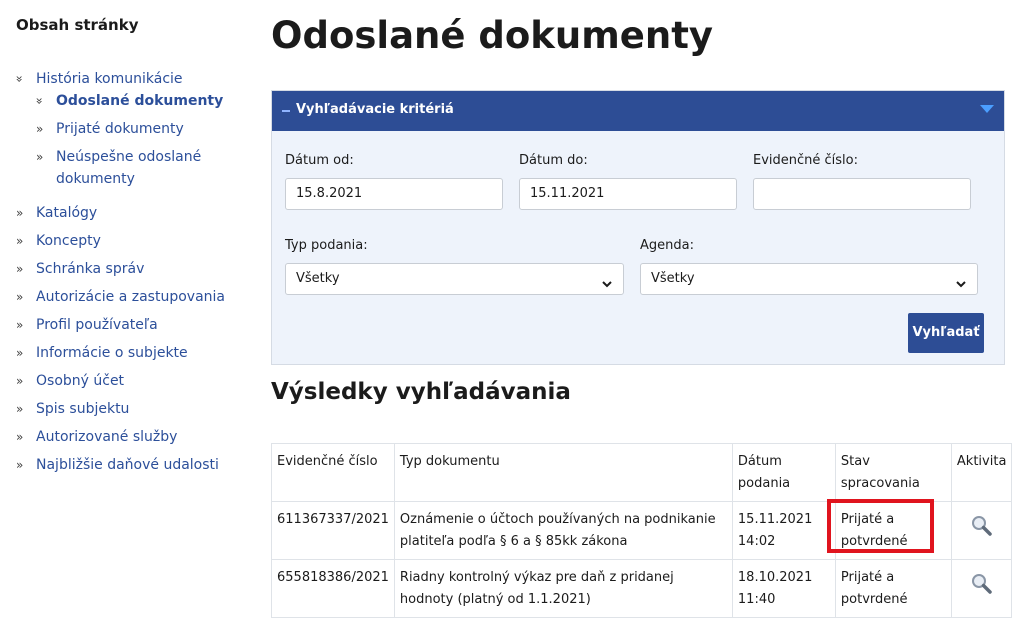 This screenshot has width=1018, height=618. I want to click on sidebar-item-label: Odoslané dokumenty, so click(140, 101).